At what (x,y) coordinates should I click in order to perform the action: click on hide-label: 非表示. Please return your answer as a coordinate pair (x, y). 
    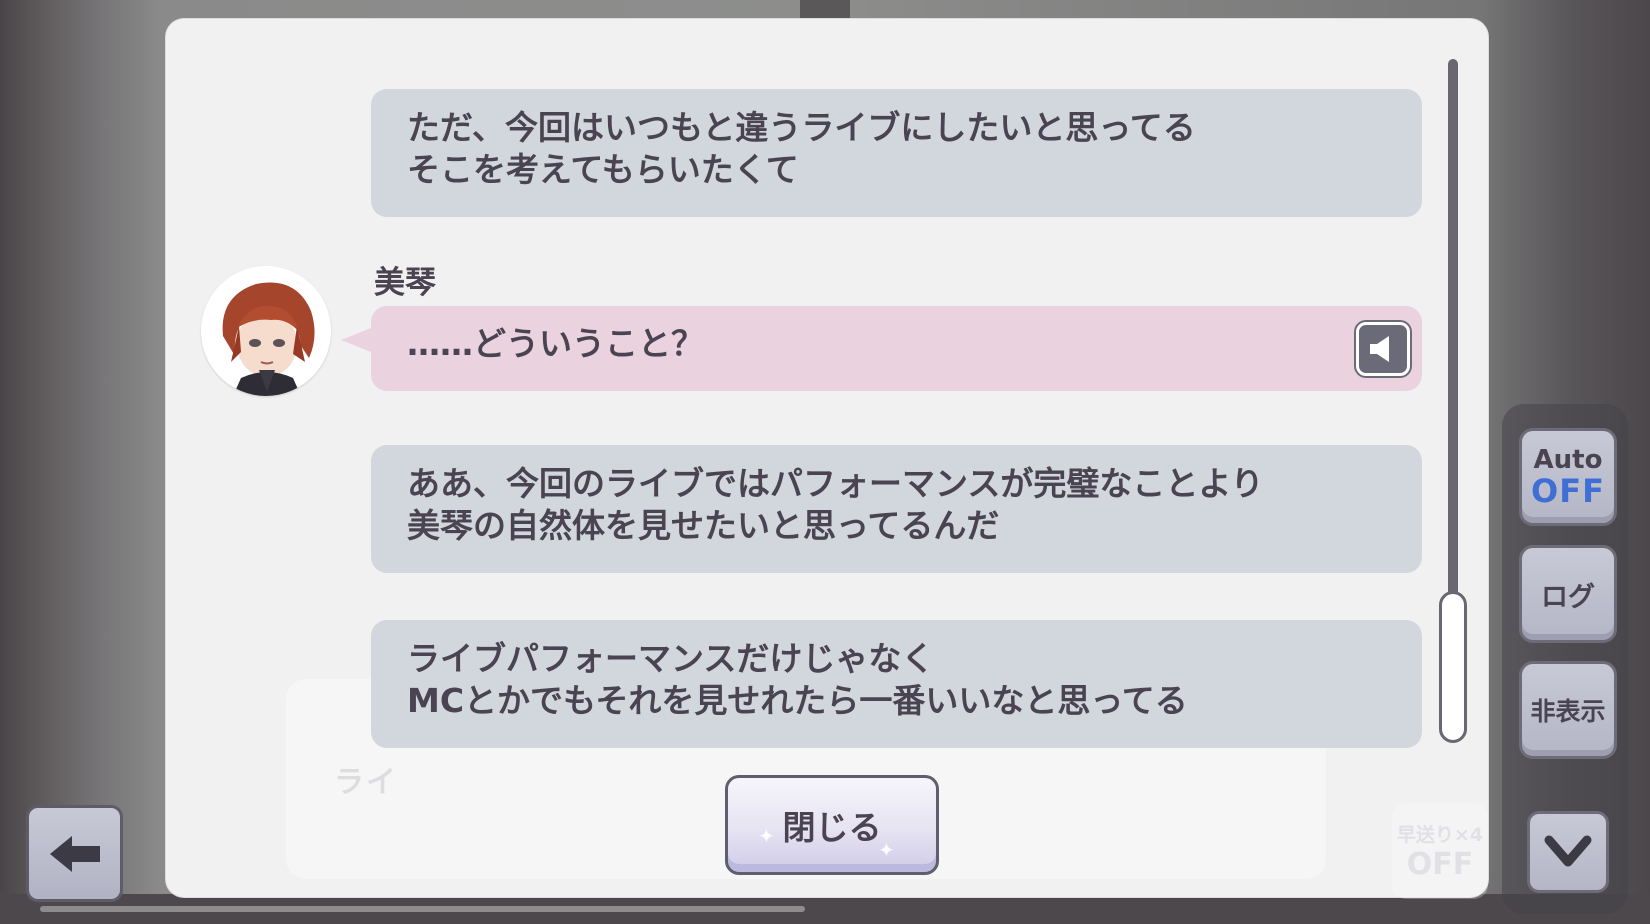
    Looking at the image, I should click on (1568, 711).